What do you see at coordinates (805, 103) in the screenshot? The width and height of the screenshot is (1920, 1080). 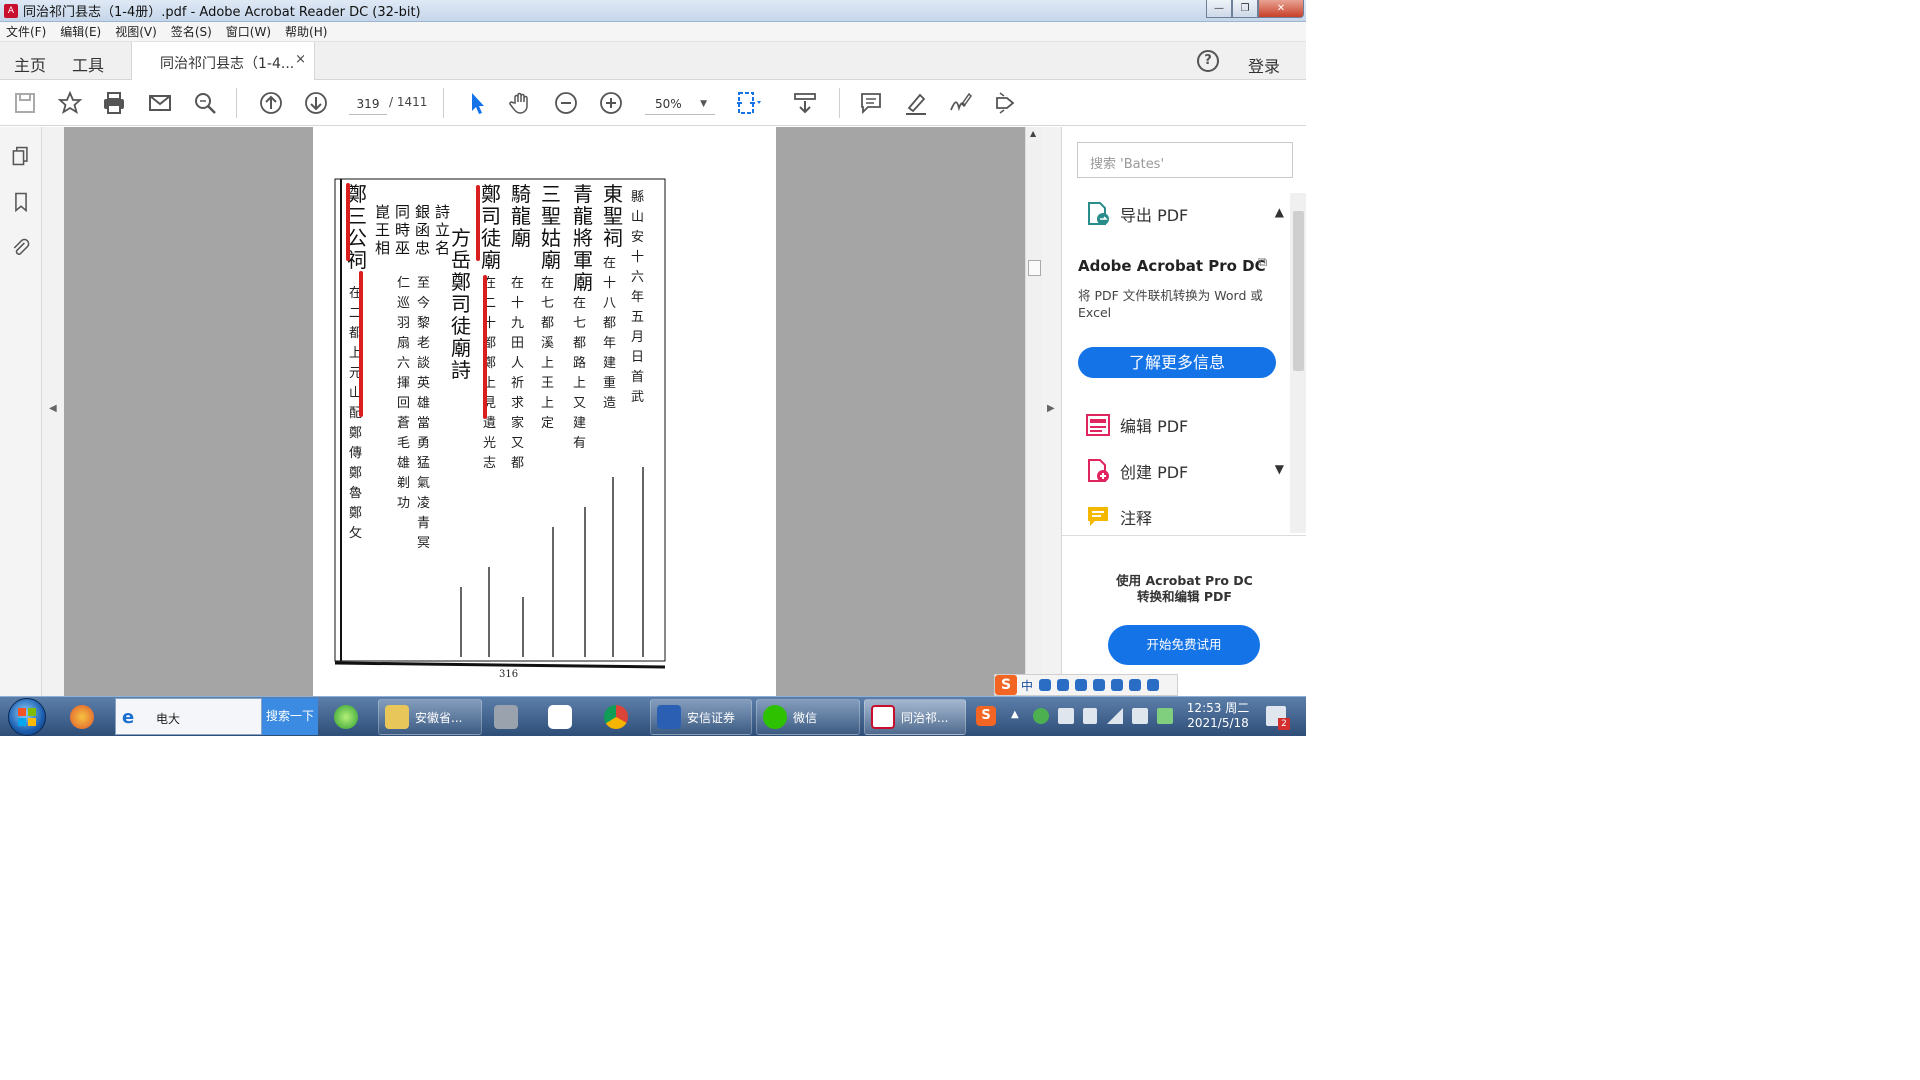 I see `scroll-mode-icon` at bounding box center [805, 103].